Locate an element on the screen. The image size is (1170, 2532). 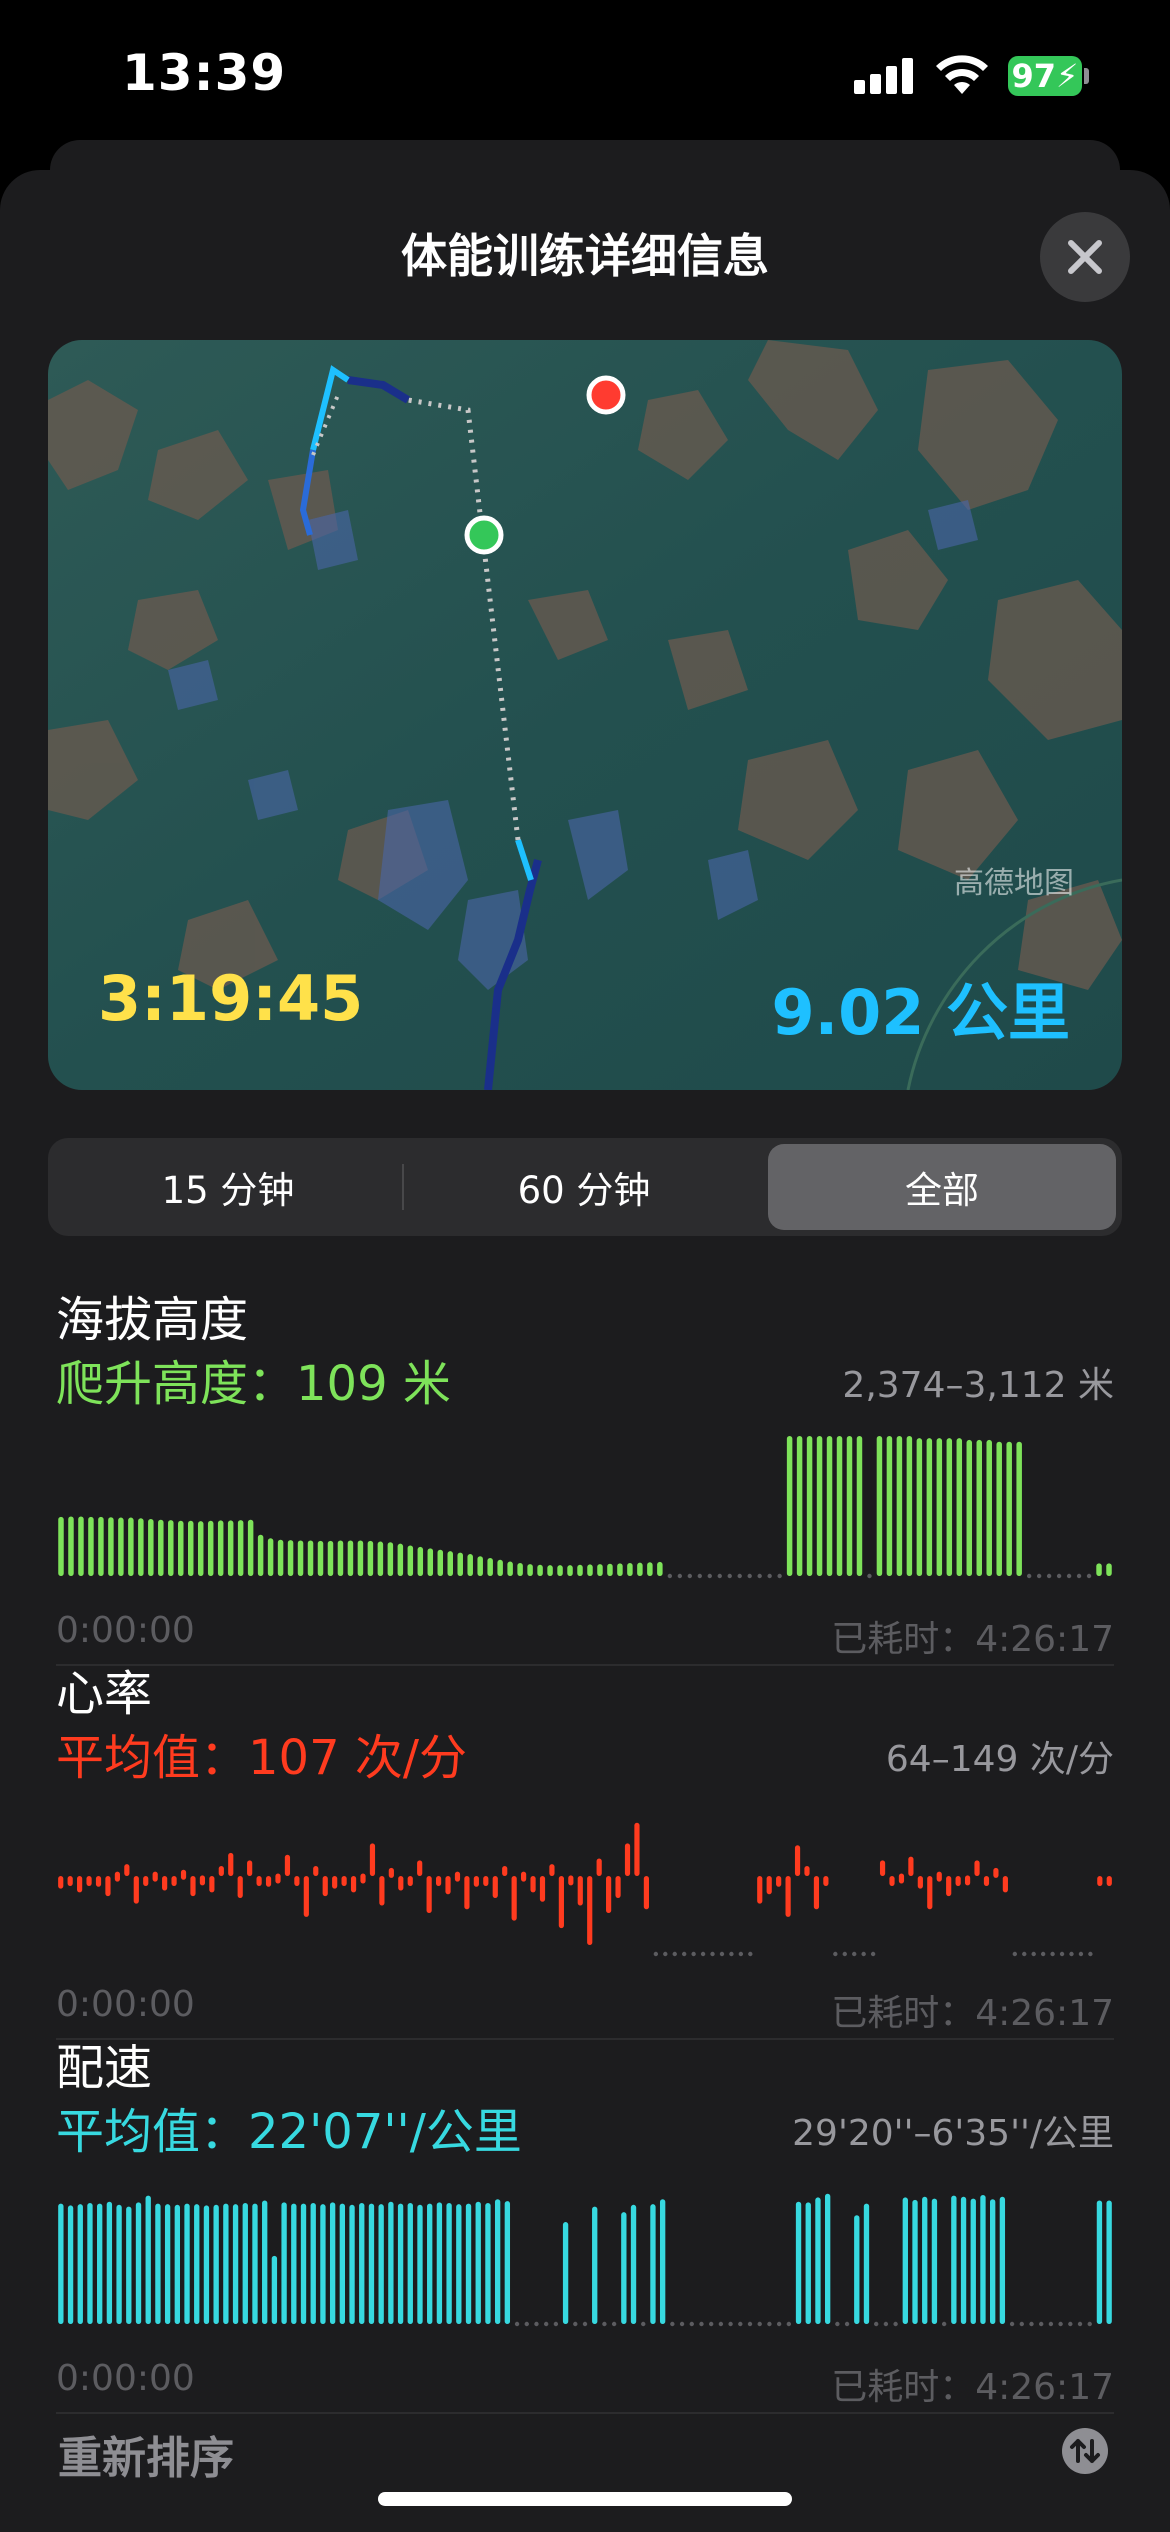
battery-nub is located at coordinates (1086, 76).